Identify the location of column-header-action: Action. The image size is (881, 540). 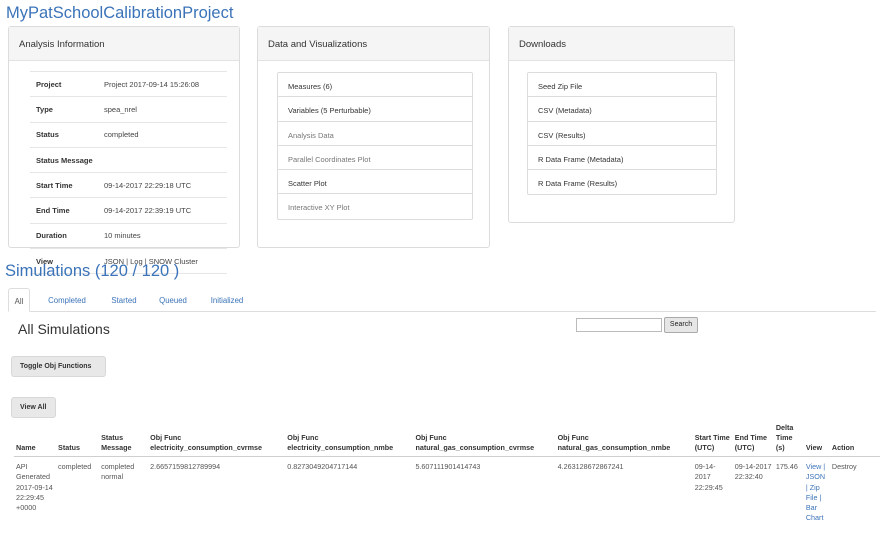
(854, 440).